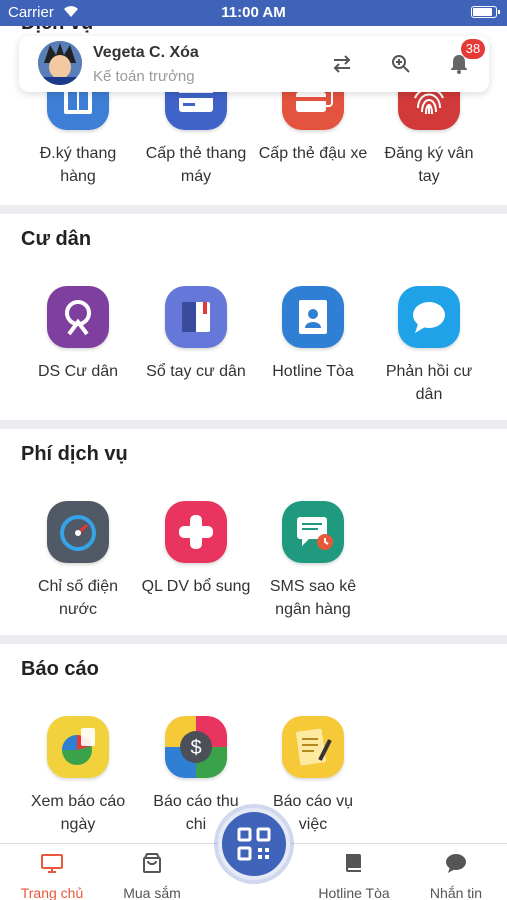 The width and height of the screenshot is (507, 900). What do you see at coordinates (74, 454) in the screenshot?
I see `section-title-phi-dich-vu: Phí dịch vụ` at bounding box center [74, 454].